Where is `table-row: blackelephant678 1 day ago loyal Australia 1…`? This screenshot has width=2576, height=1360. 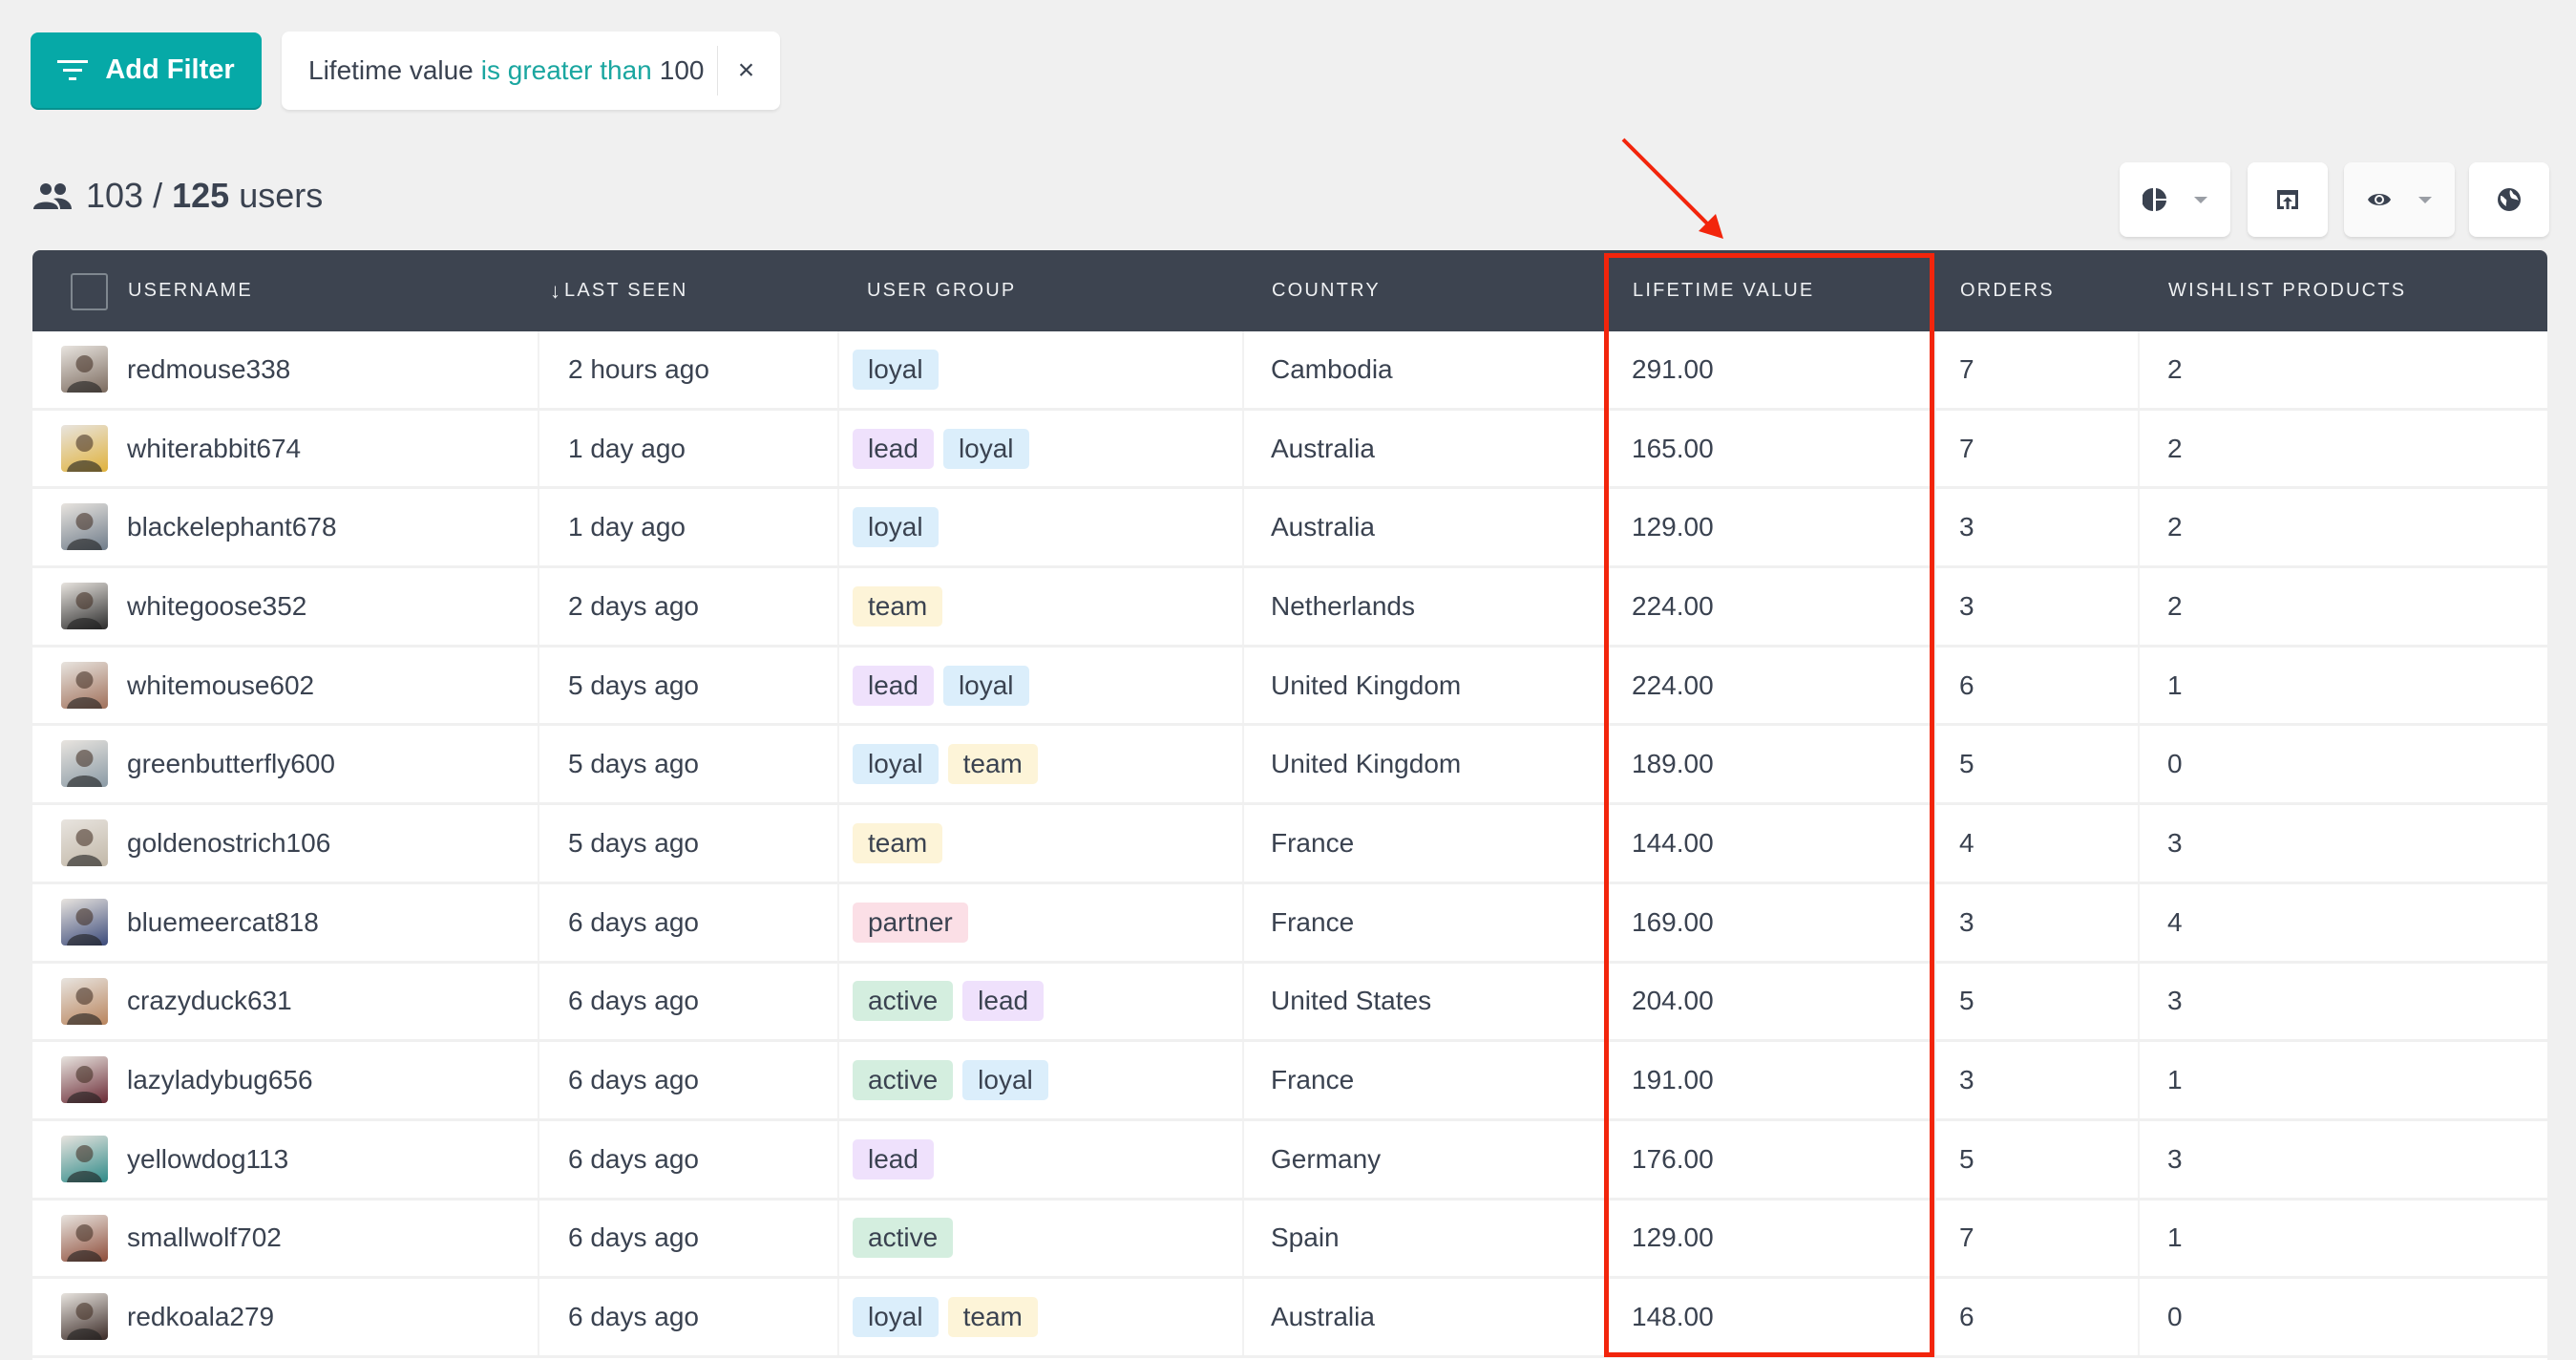
table-row: blackelephant678 1 day ago loyal Australia 1… is located at coordinates (1289, 529).